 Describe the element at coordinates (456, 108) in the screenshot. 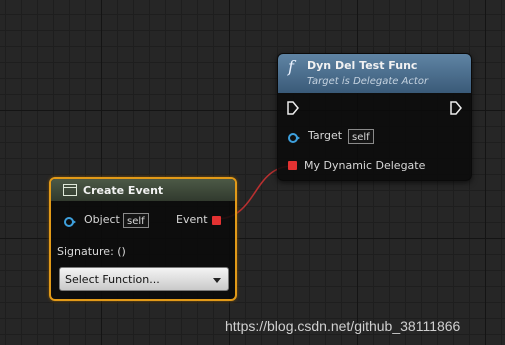

I see `exec-out-pin-icon` at that location.